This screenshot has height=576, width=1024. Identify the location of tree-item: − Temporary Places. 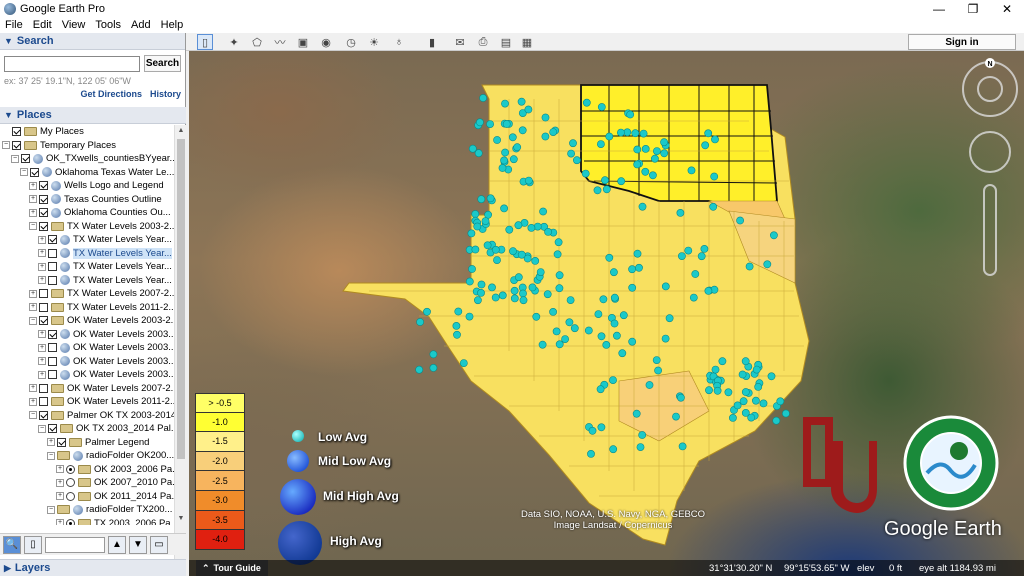
(87, 146).